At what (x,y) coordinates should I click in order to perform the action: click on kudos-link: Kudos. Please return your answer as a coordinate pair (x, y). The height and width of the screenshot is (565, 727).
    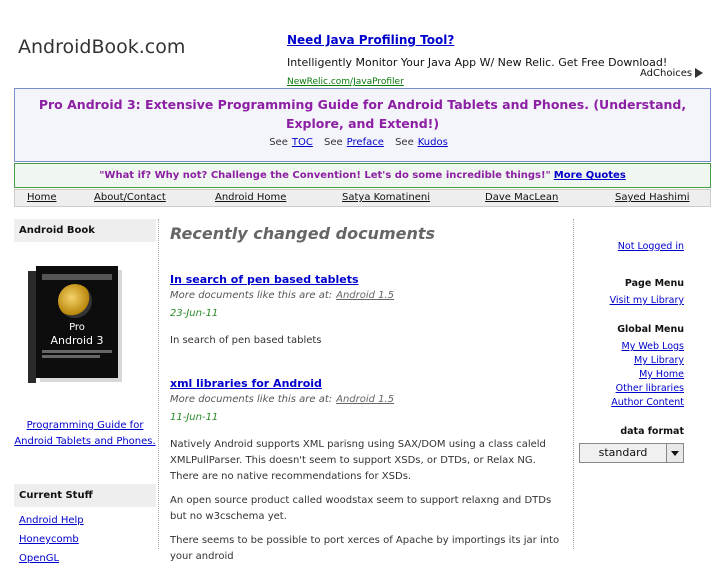
    Looking at the image, I should click on (433, 142).